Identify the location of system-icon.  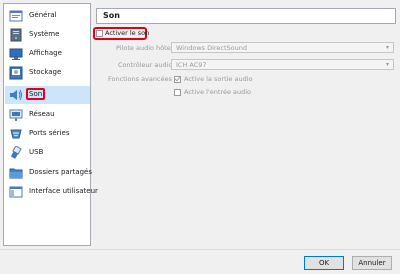
(16, 35).